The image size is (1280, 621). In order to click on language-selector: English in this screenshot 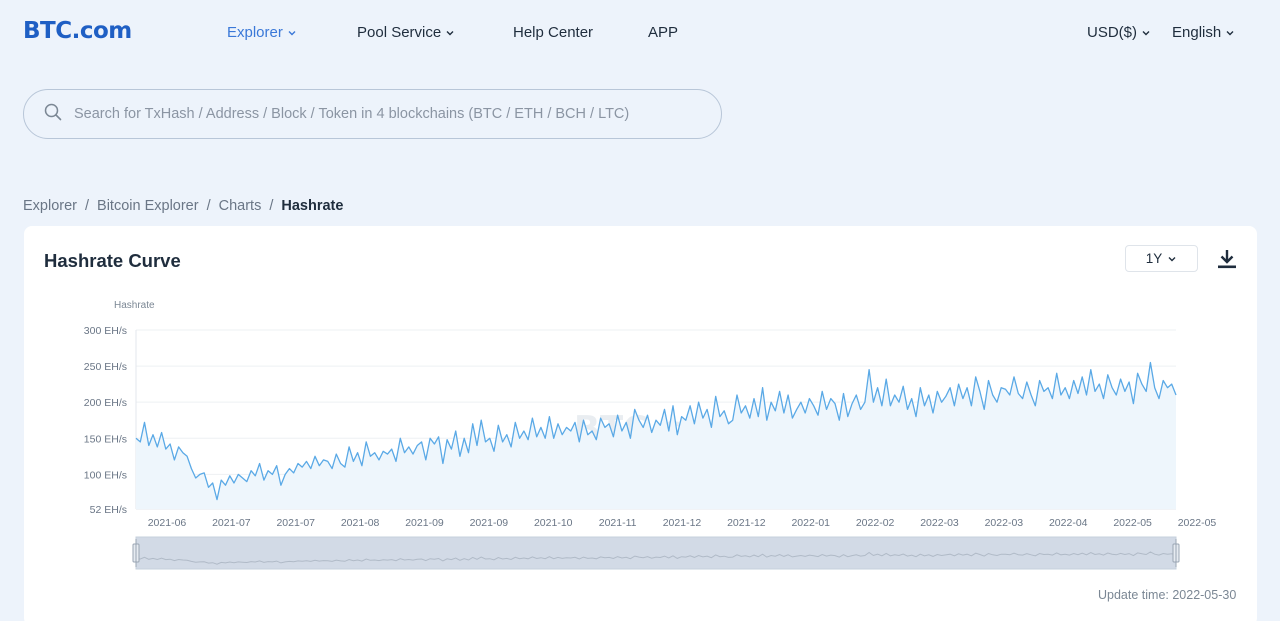, I will do `click(1203, 32)`.